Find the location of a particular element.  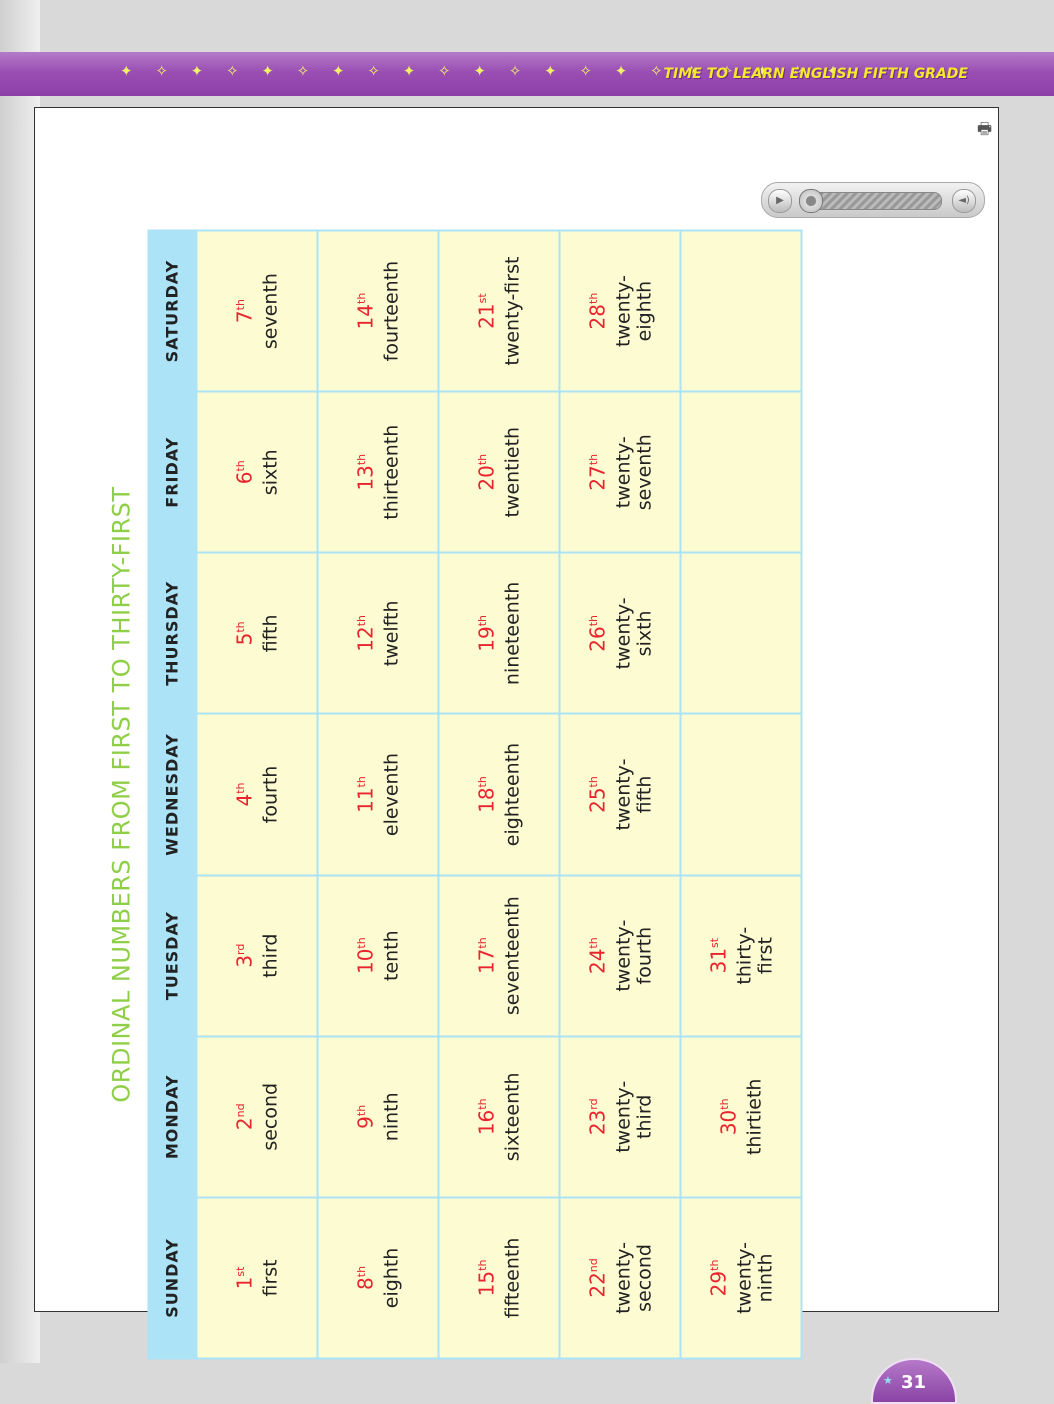

ordinal-digits: 17 is located at coordinates (486, 961).